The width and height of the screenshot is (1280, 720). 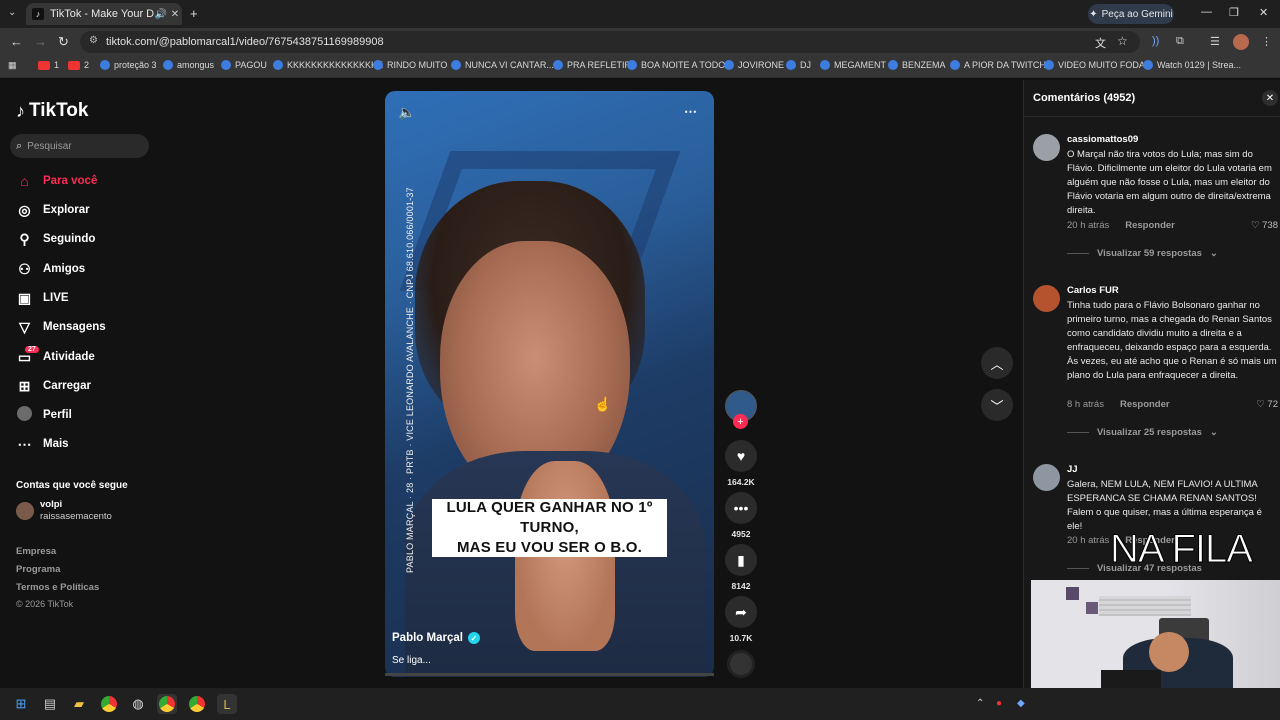 What do you see at coordinates (1267, 404) in the screenshot?
I see `comment-like: ♡ 72` at bounding box center [1267, 404].